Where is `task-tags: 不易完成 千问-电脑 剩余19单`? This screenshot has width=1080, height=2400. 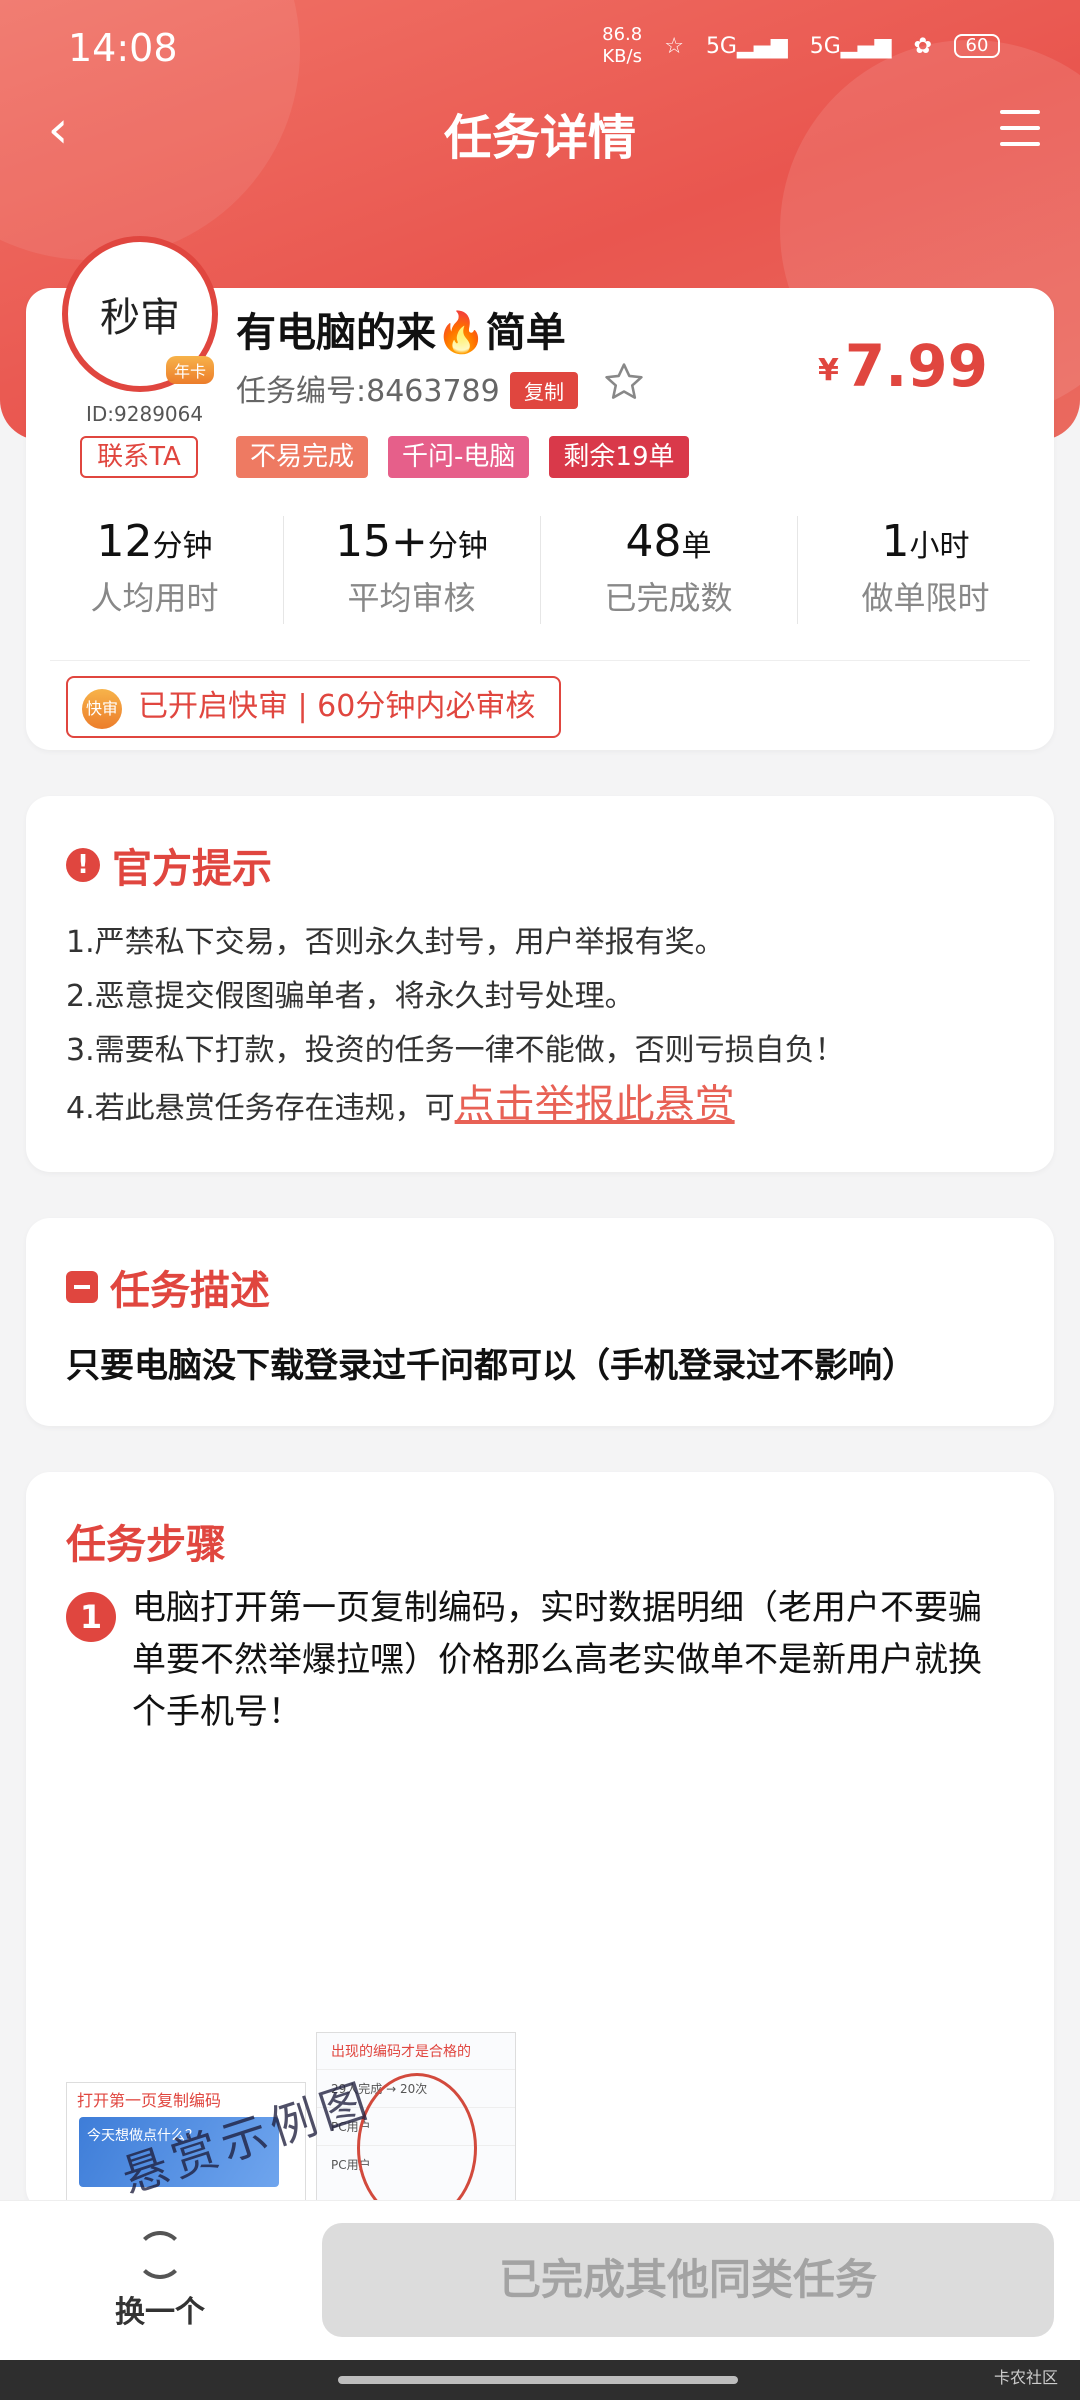 task-tags: 不易完成 千问-电脑 剩余19单 is located at coordinates (462, 457).